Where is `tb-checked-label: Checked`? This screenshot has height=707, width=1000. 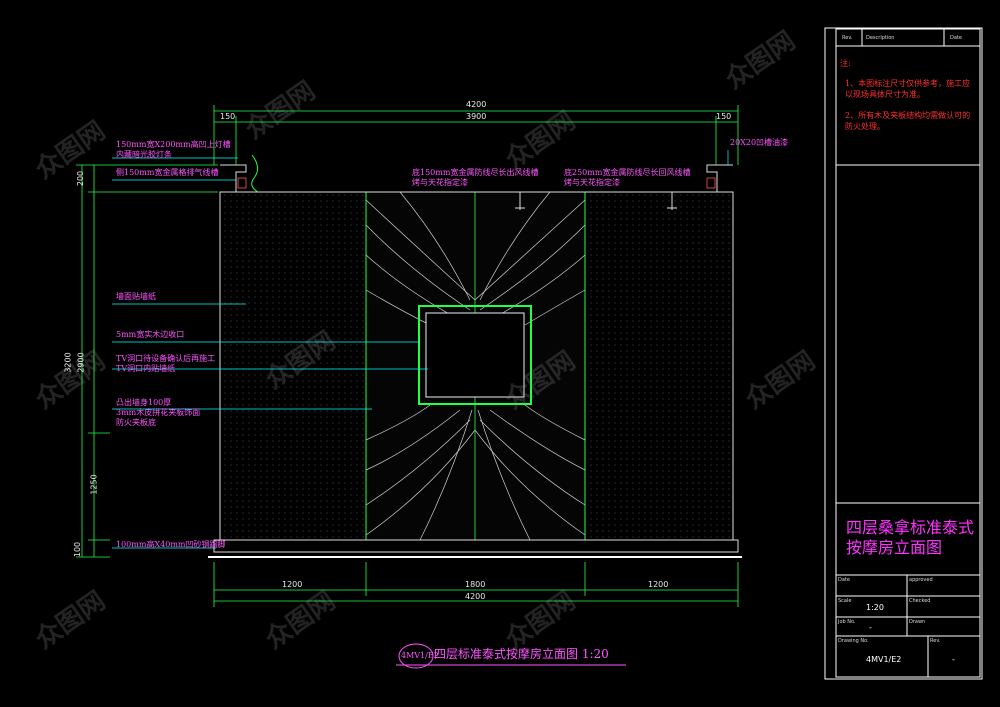 tb-checked-label: Checked is located at coordinates (920, 601).